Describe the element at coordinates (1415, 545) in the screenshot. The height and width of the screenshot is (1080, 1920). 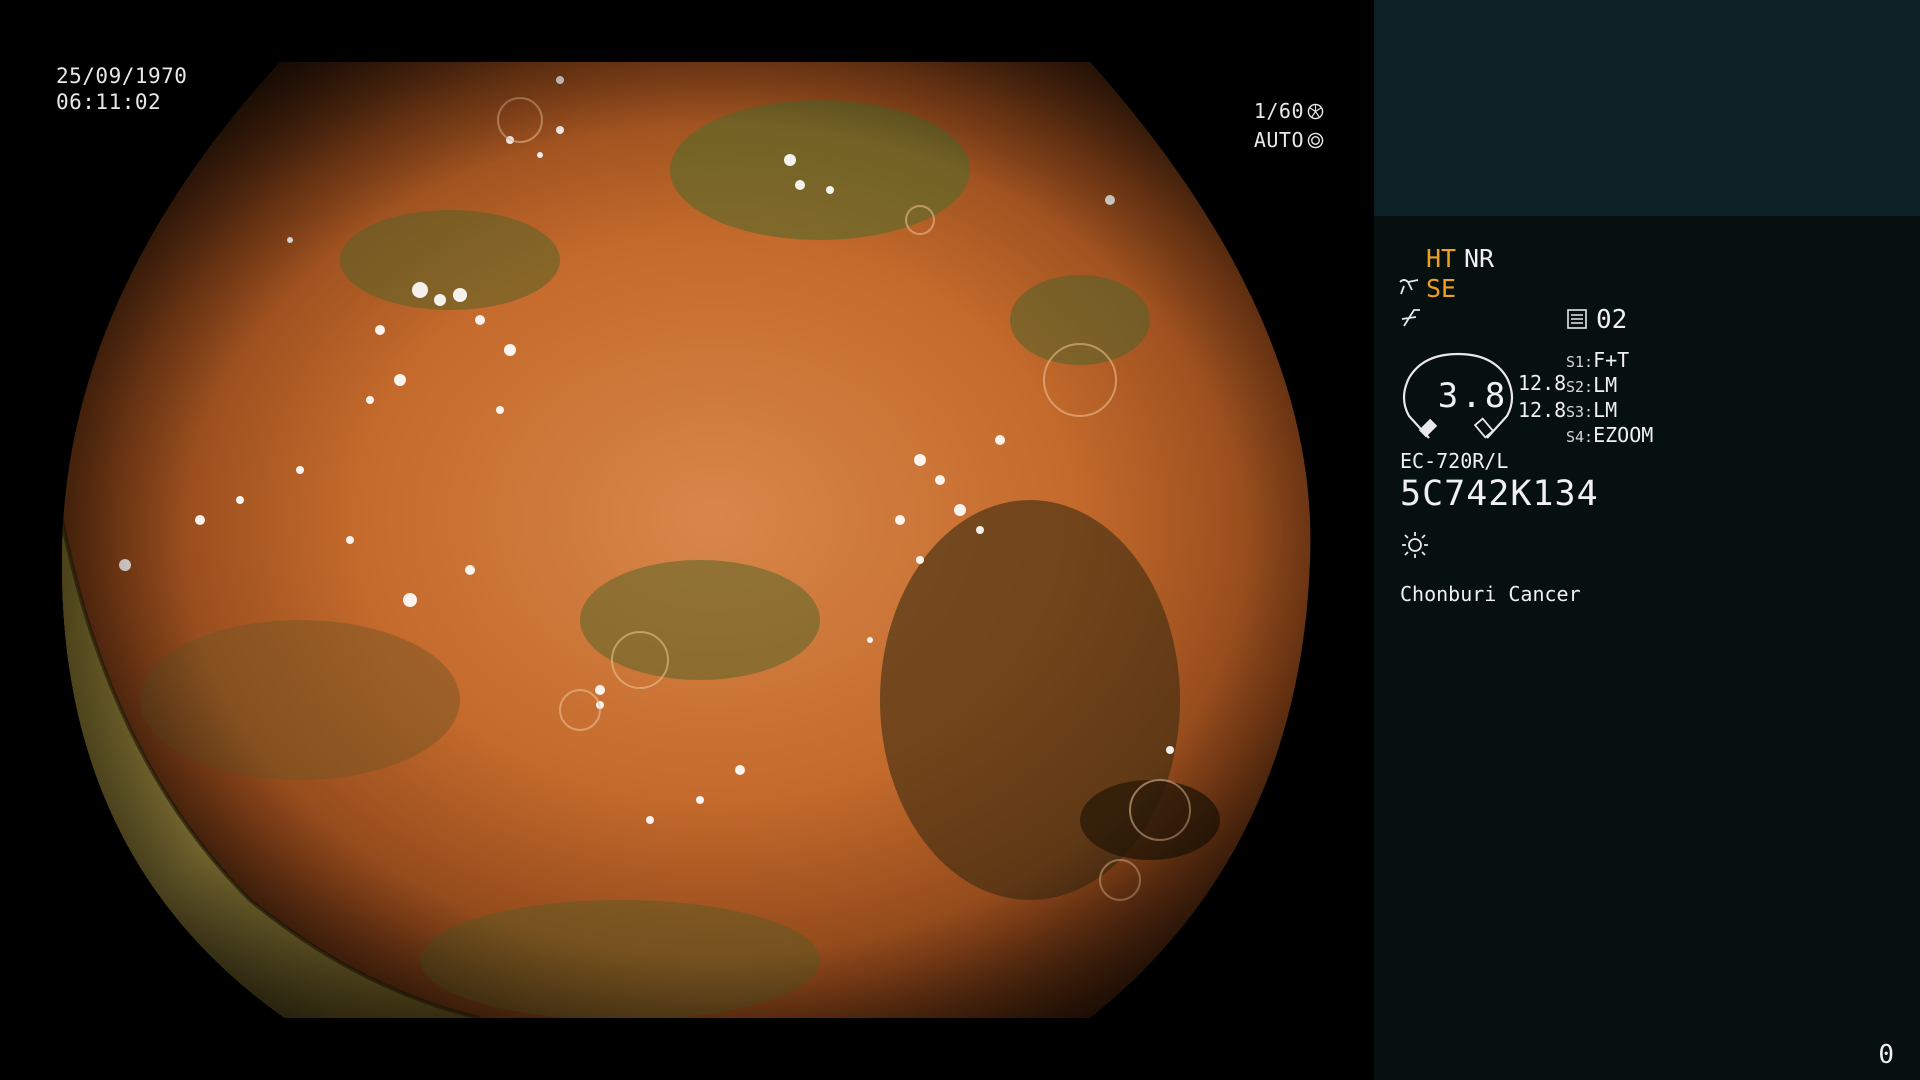
I see `light-source-icon` at that location.